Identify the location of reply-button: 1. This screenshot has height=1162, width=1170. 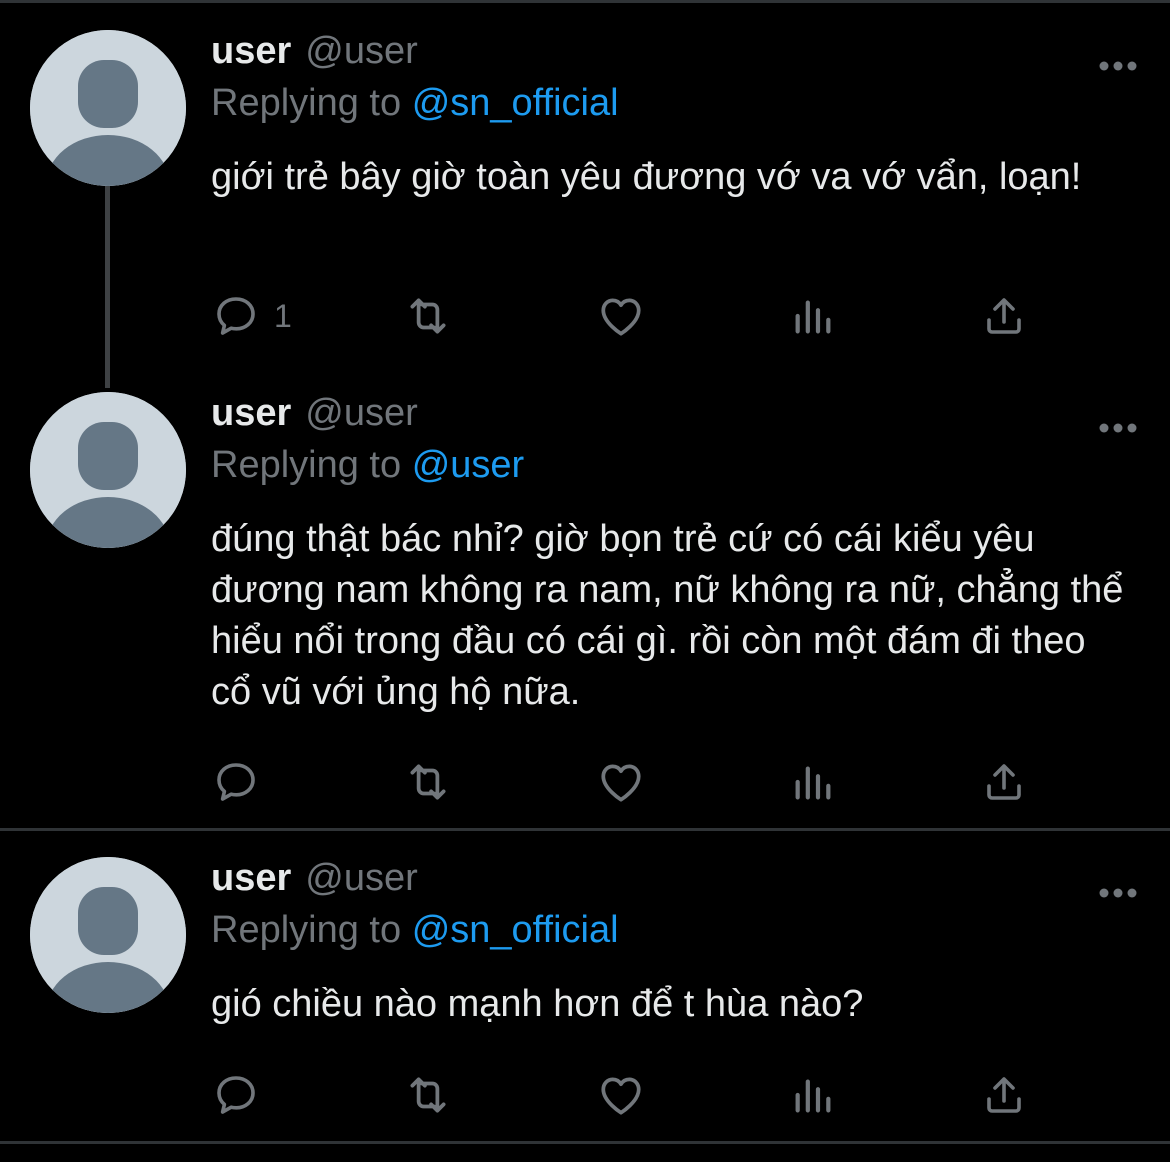
(252, 316).